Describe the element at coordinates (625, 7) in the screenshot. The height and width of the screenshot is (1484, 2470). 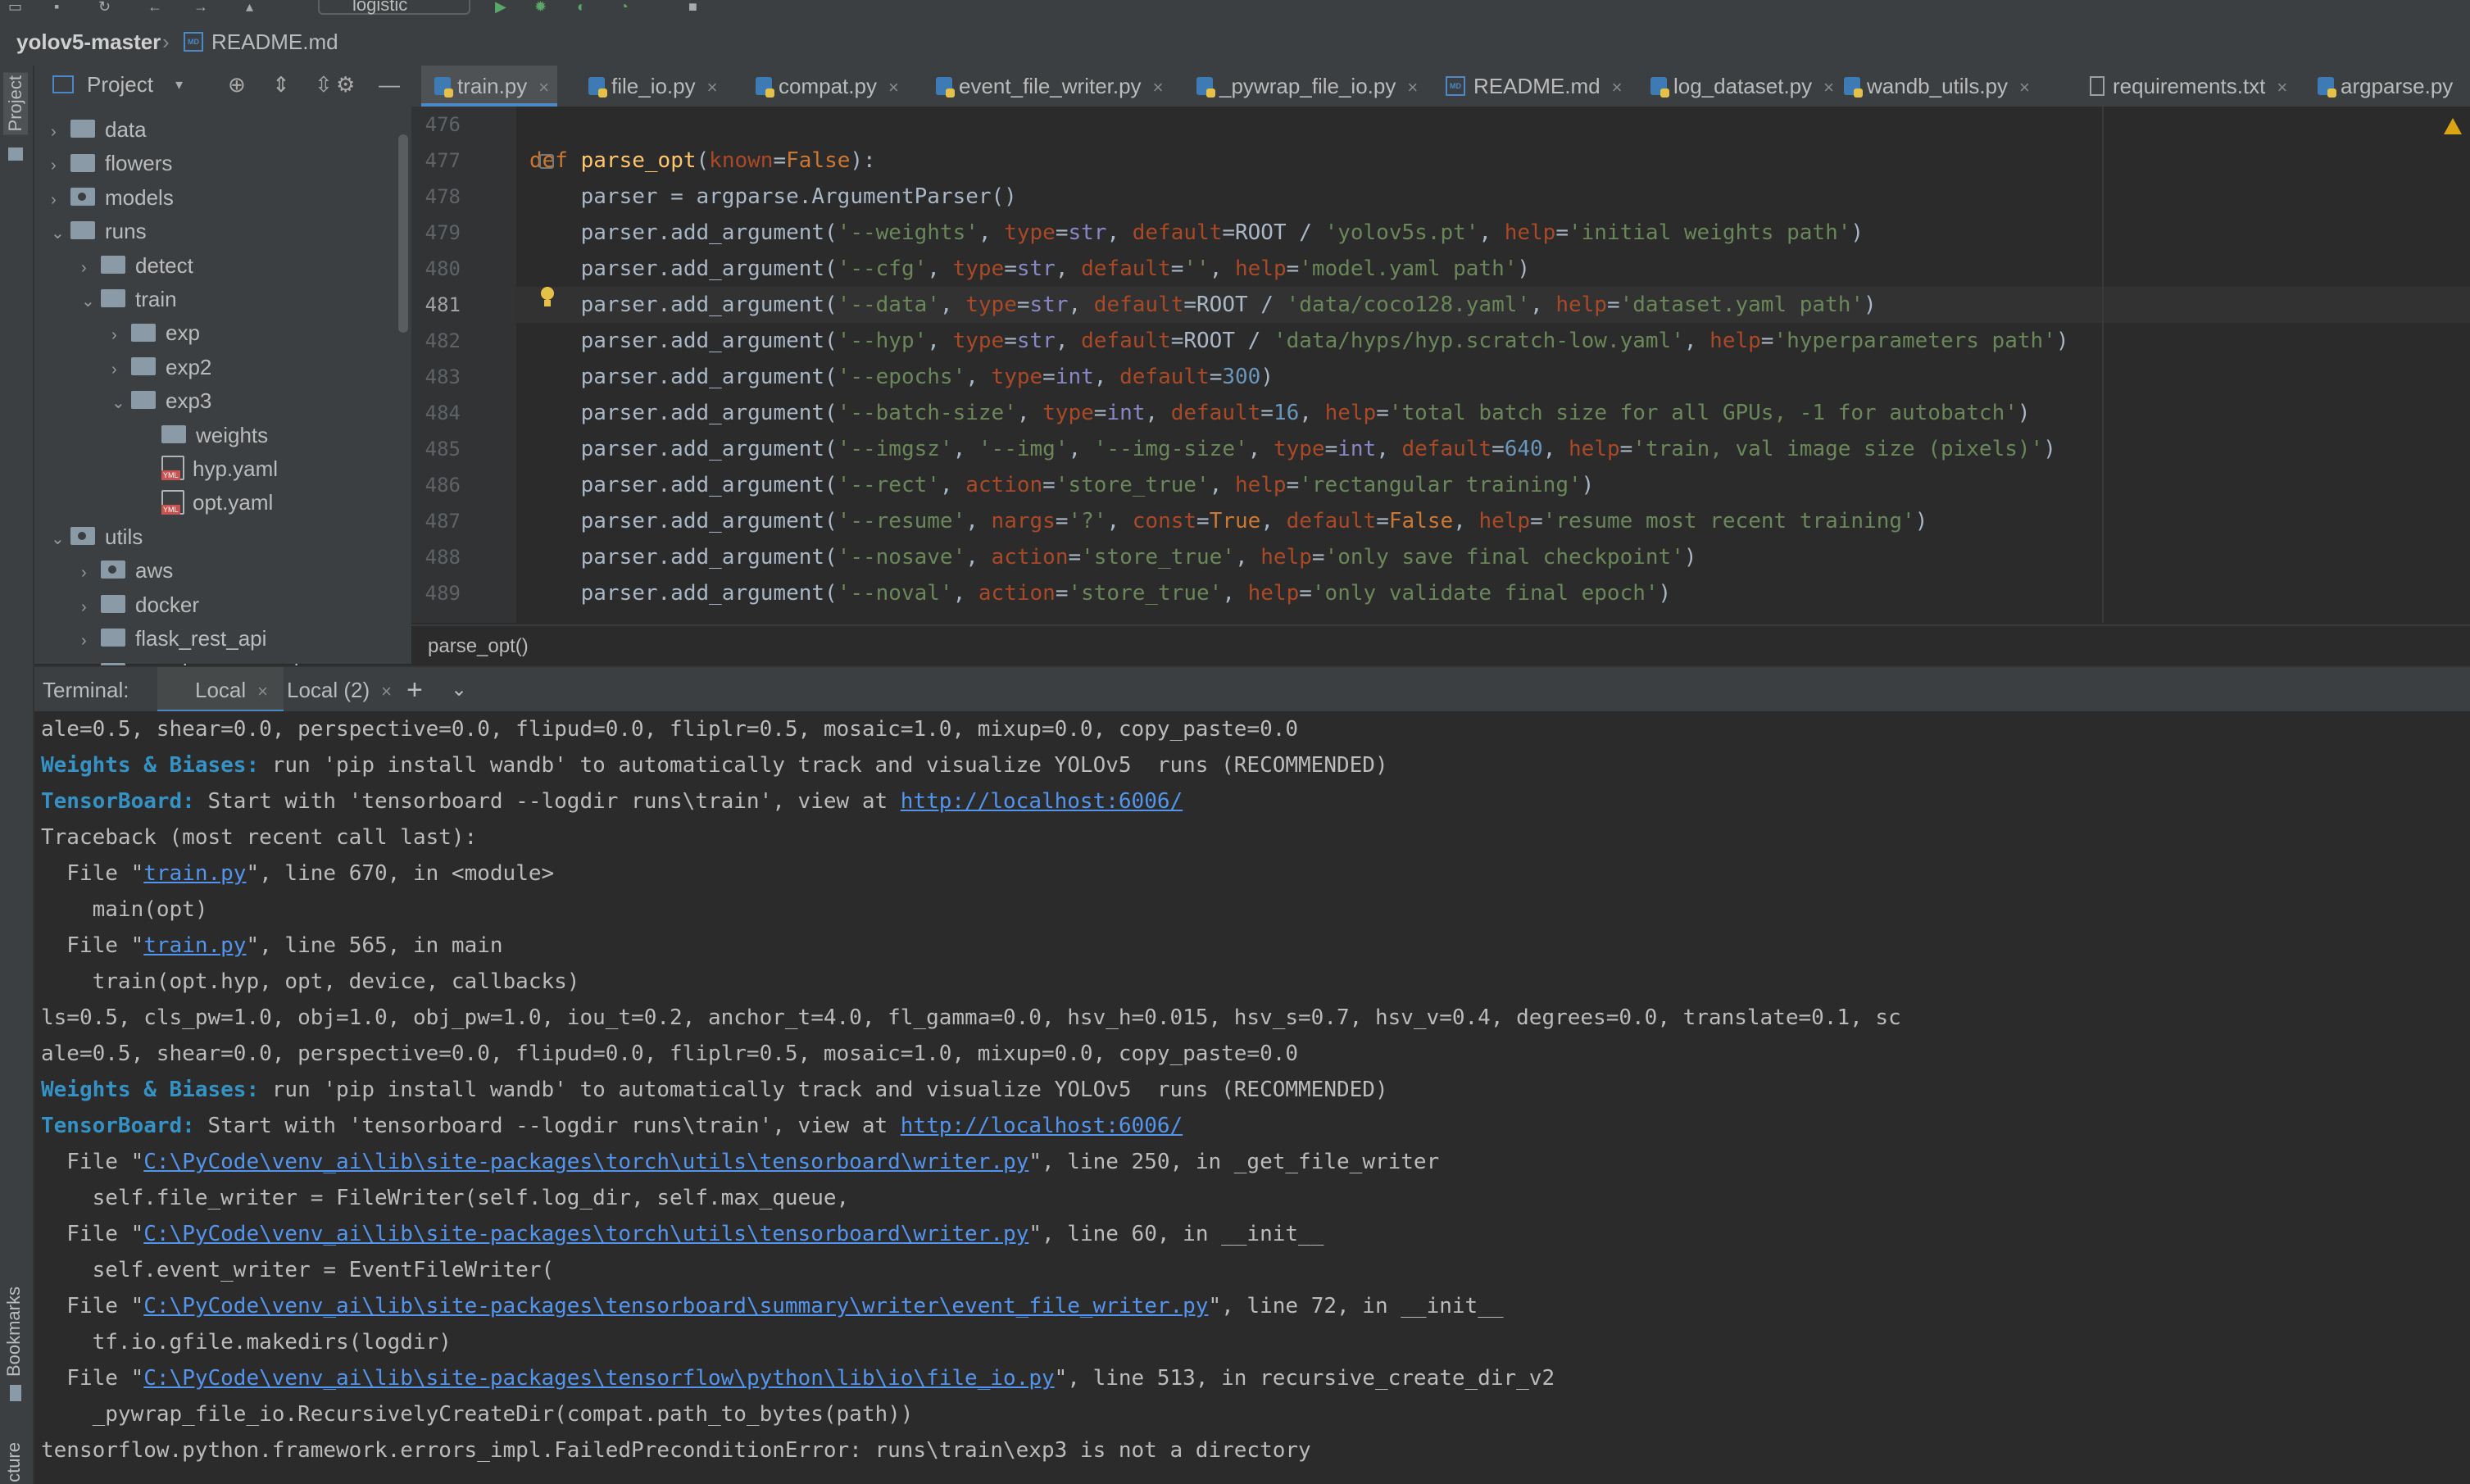
I see `profile-icon: ◔` at that location.